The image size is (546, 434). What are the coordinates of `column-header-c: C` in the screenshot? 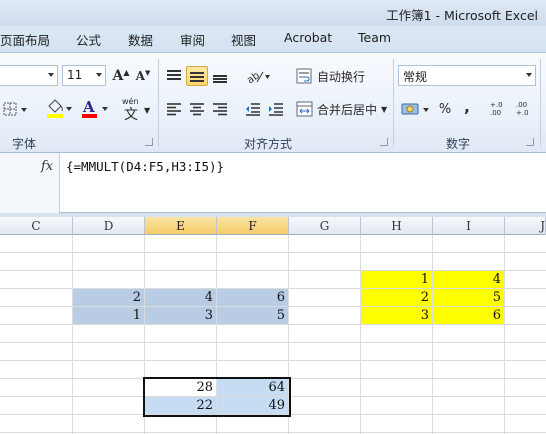 It's located at (36, 226).